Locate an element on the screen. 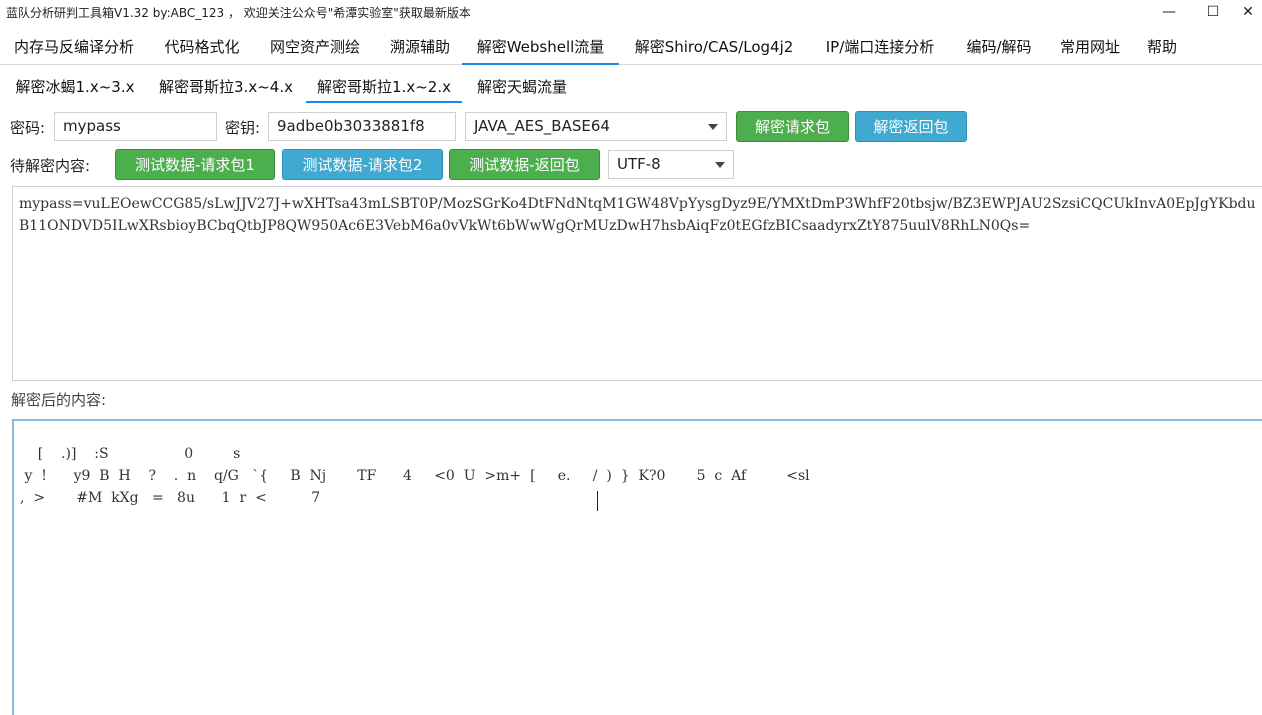 The height and width of the screenshot is (715, 1262). mode-select: JAVA_AES_BASE64 is located at coordinates (596, 126).